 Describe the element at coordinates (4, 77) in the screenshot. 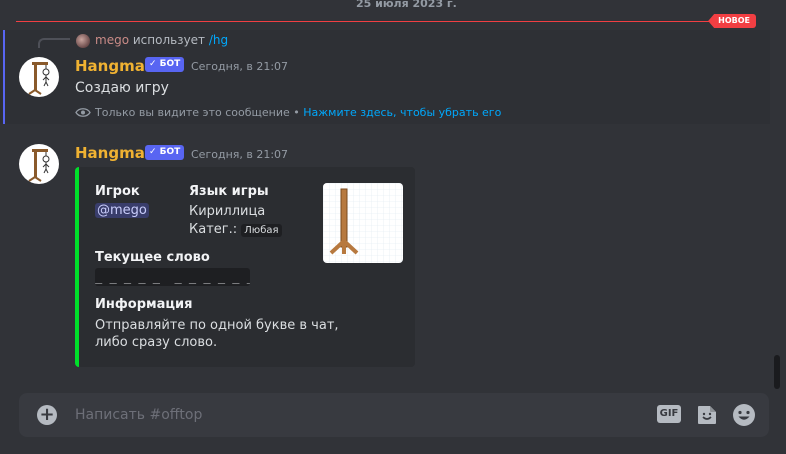

I see `highlight-bar` at that location.